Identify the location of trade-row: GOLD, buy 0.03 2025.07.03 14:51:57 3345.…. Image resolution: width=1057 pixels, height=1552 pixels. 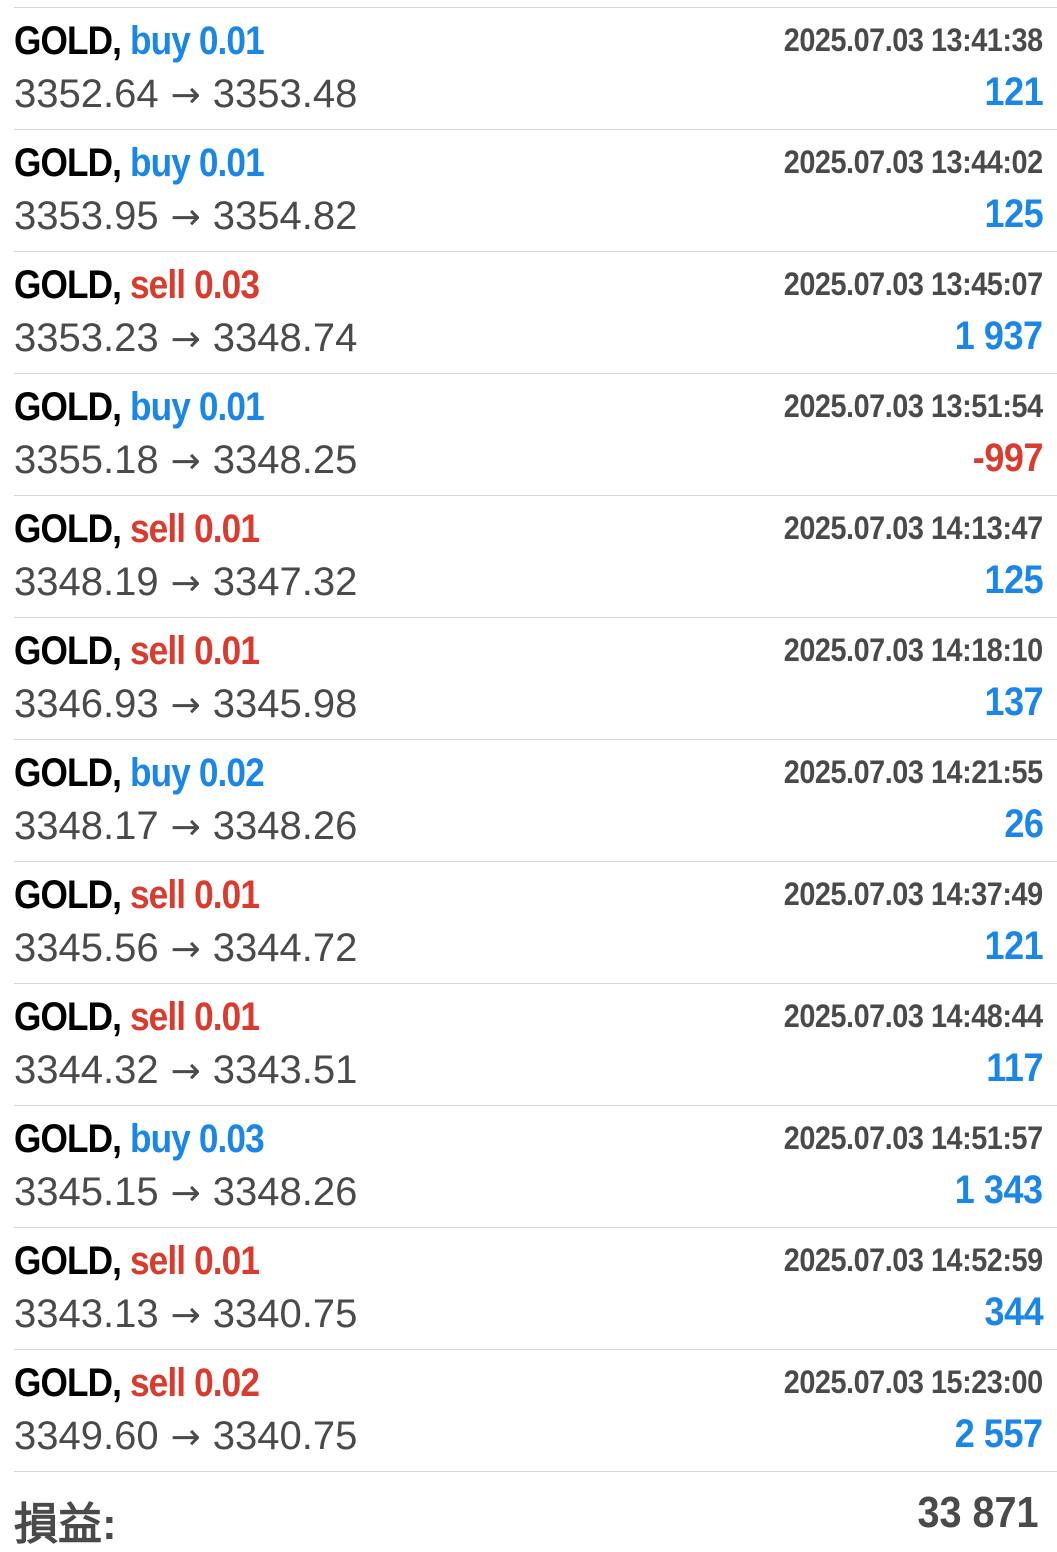
(535, 1167).